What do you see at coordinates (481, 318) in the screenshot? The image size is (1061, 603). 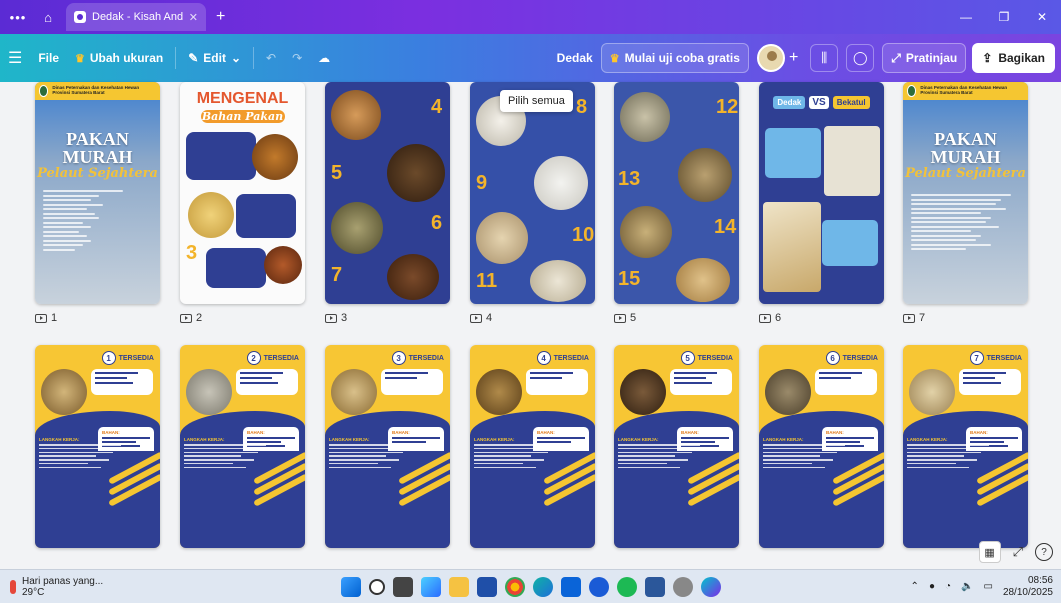 I see `page-label: 4` at bounding box center [481, 318].